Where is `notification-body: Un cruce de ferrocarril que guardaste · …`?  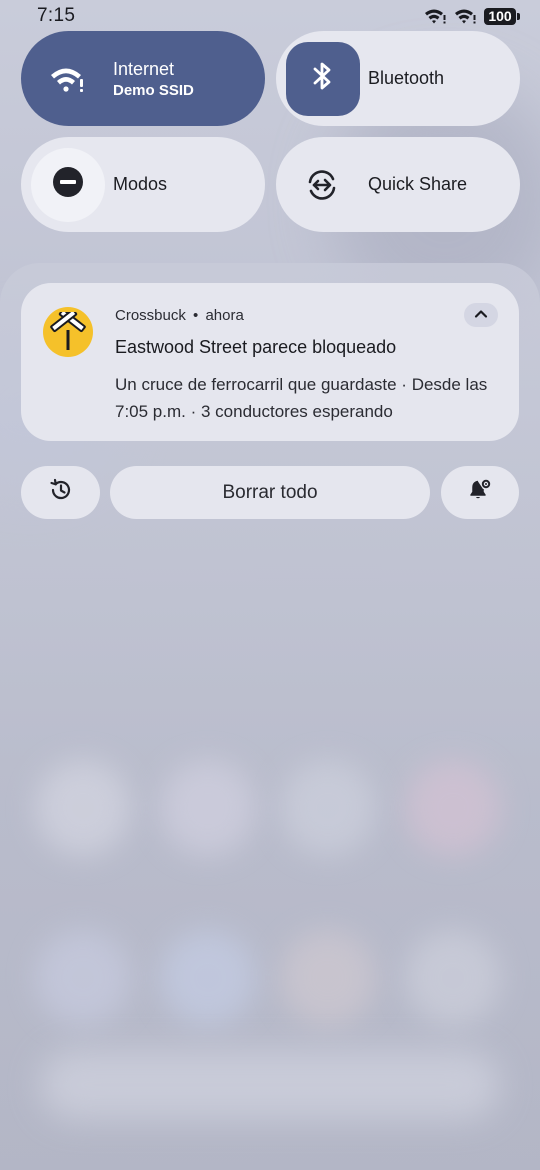 notification-body: Un cruce de ferrocarril que guardaste · … is located at coordinates (301, 398).